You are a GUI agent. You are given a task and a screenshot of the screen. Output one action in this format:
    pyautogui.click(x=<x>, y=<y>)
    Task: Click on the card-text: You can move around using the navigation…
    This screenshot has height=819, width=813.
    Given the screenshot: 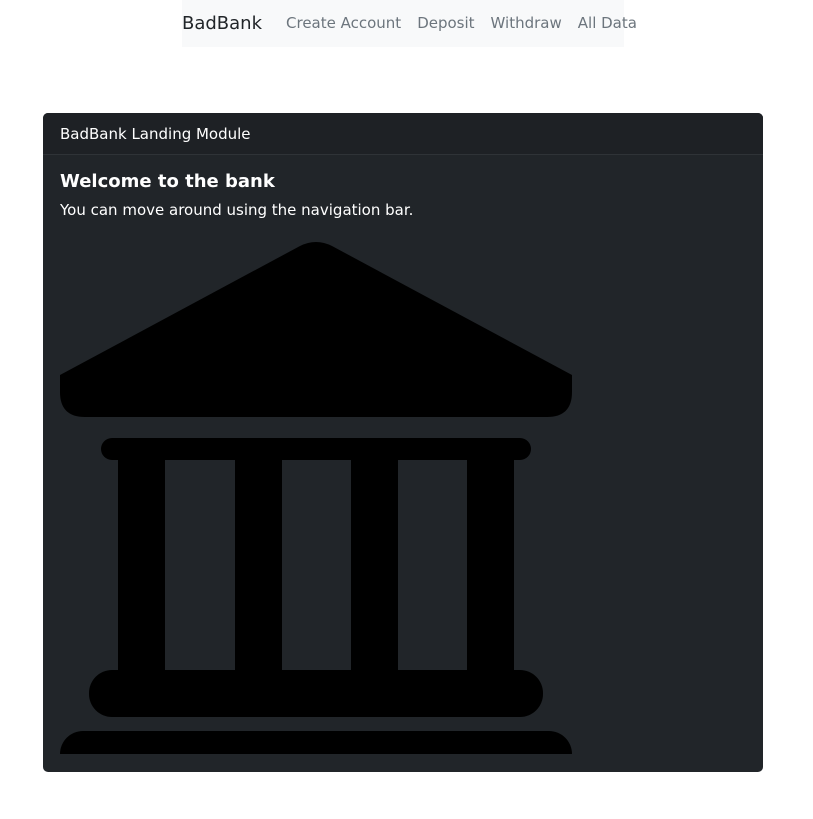 What is the action you would take?
    pyautogui.click(x=237, y=210)
    